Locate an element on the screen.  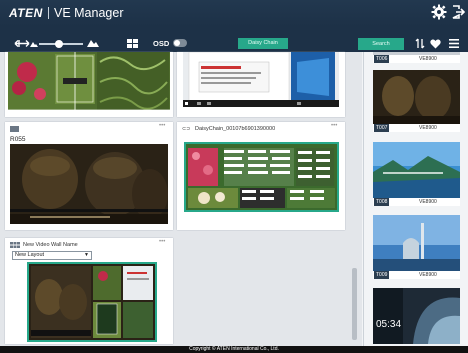
link-icon: ⊂⊃ is located at coordinates (186, 129).